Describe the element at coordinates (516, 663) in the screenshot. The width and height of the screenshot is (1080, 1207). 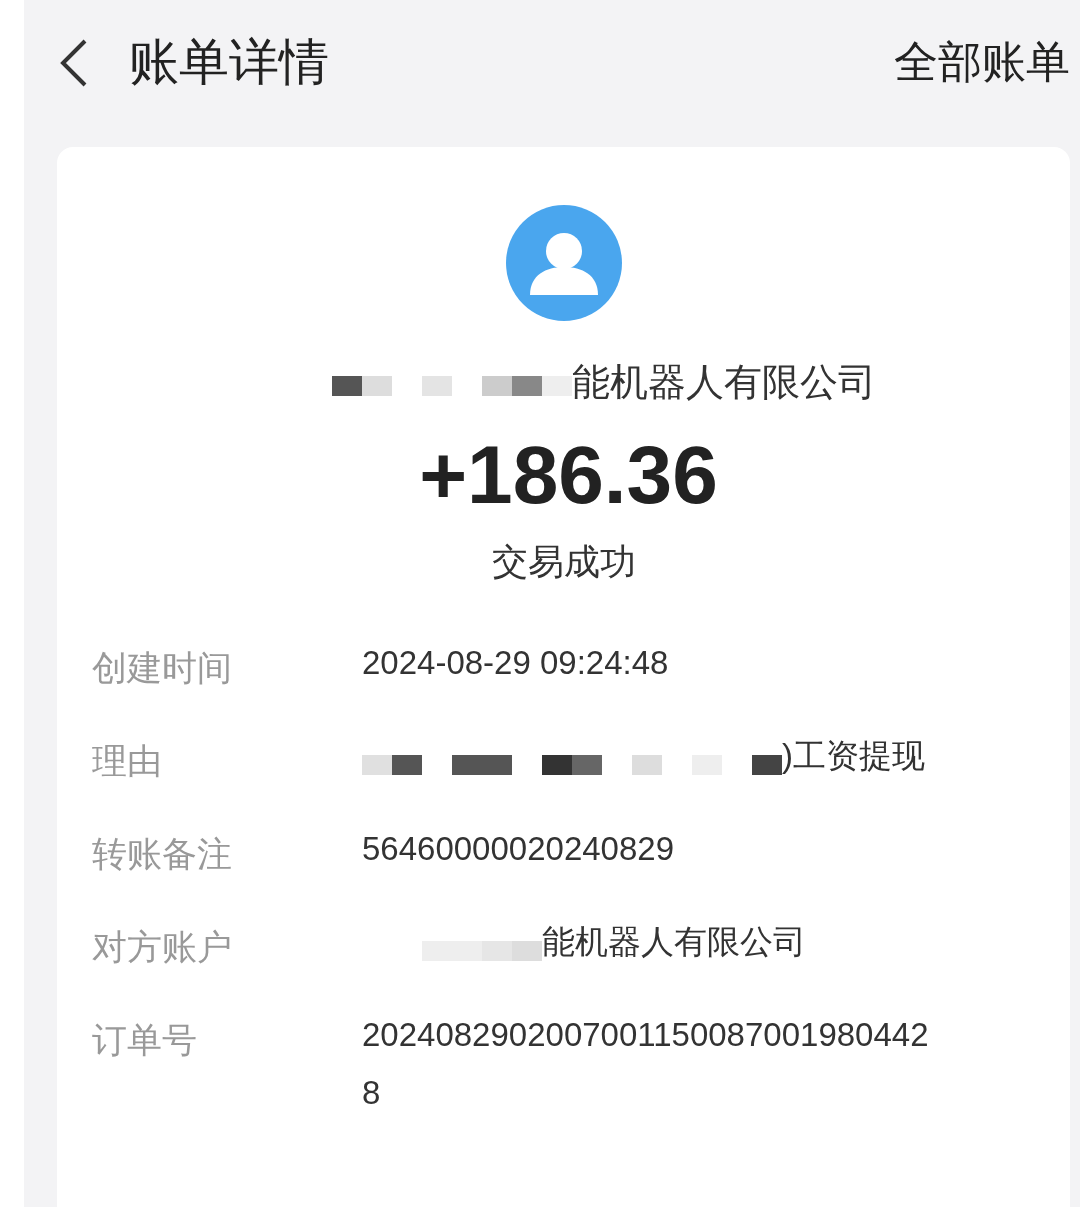
I see `field-value: 2024-08-29 09:24:48` at that location.